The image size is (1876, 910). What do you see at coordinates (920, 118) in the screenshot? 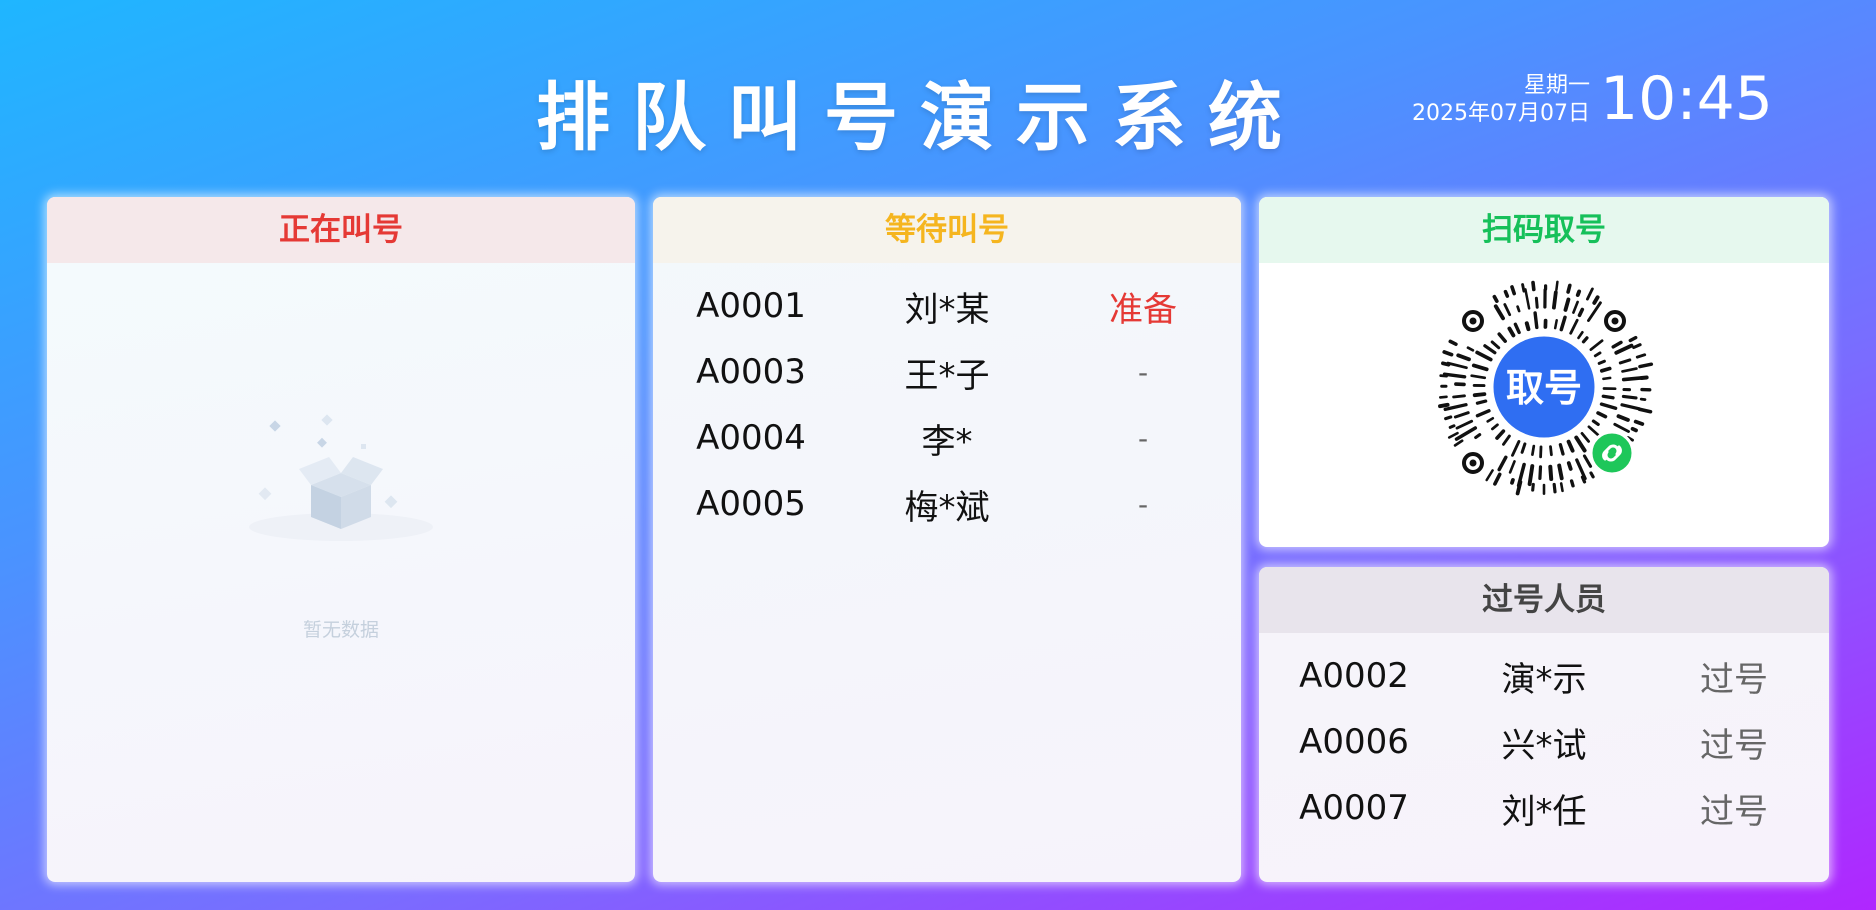
I see `page-title: 排队叫号演示系统` at bounding box center [920, 118].